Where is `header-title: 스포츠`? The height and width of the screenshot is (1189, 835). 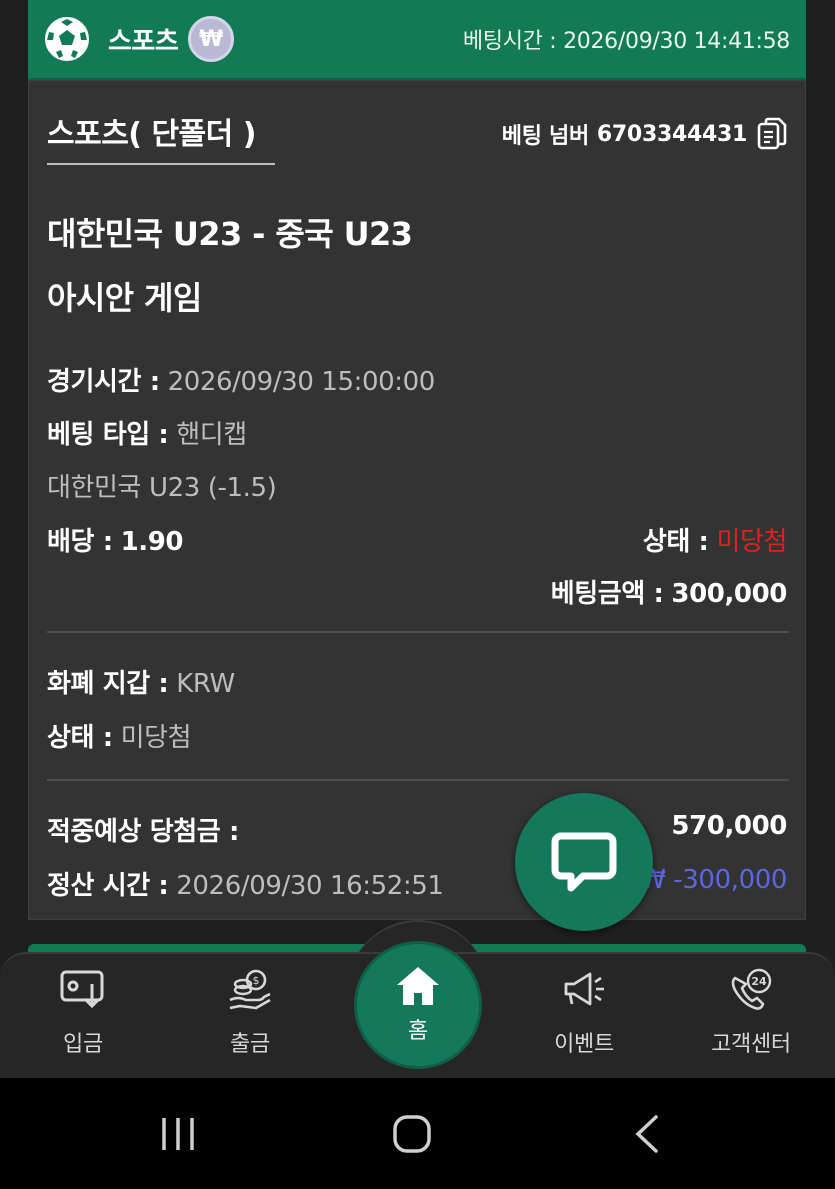
header-title: 스포츠 is located at coordinates (143, 41).